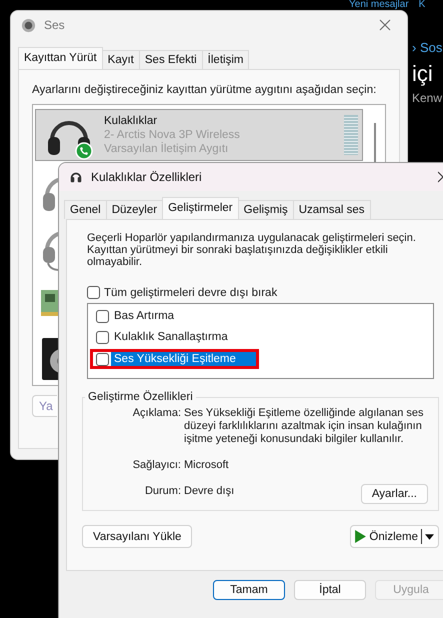  What do you see at coordinates (206, 465) in the screenshot?
I see `property-value: Microsoft` at bounding box center [206, 465].